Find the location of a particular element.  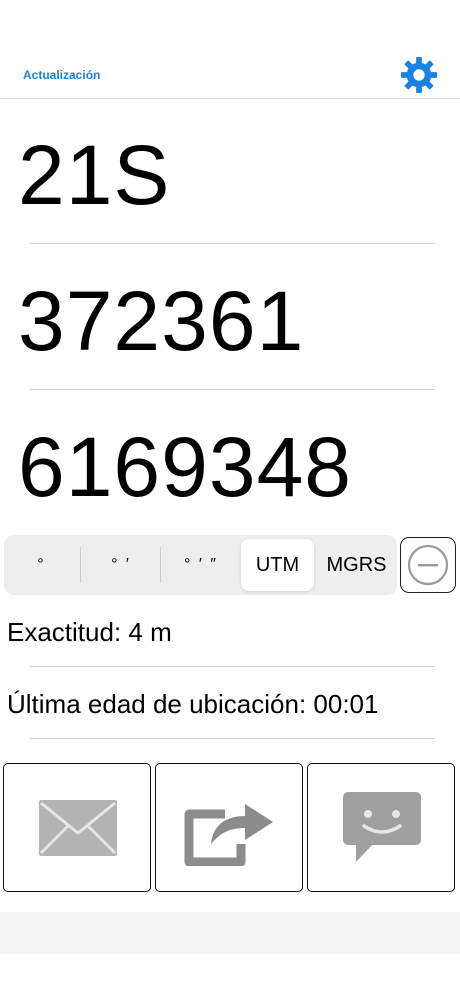

envelope-icon is located at coordinates (78, 828).